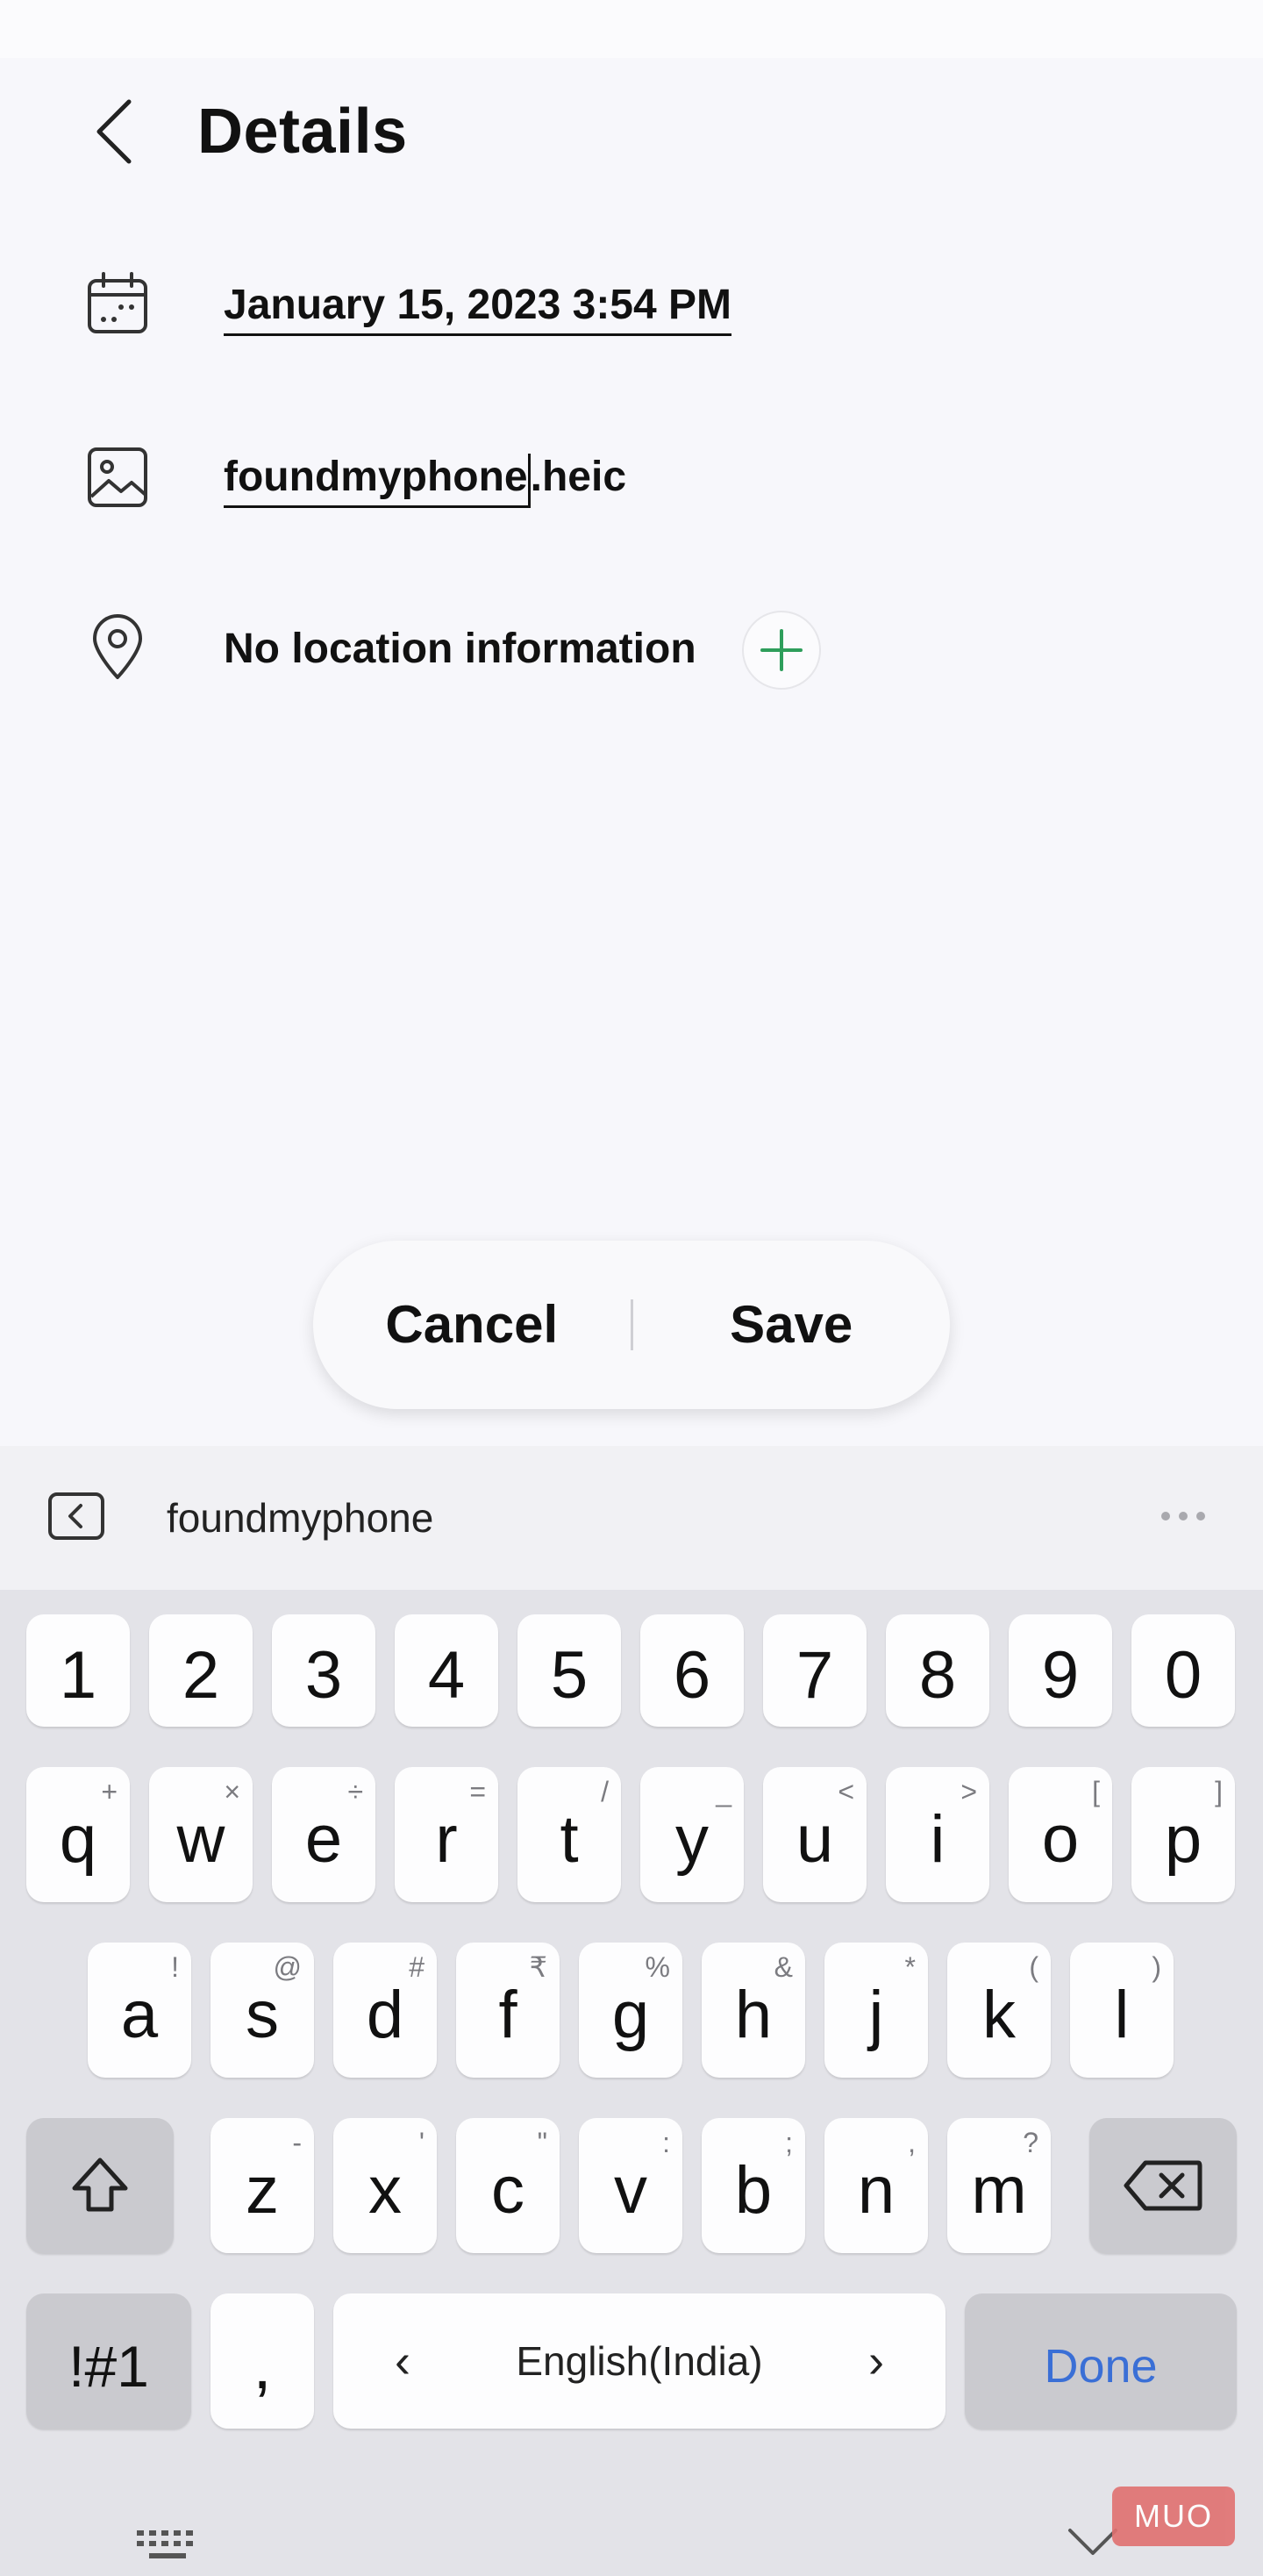  Describe the element at coordinates (201, 1834) in the screenshot. I see `key-w: w ×` at that location.